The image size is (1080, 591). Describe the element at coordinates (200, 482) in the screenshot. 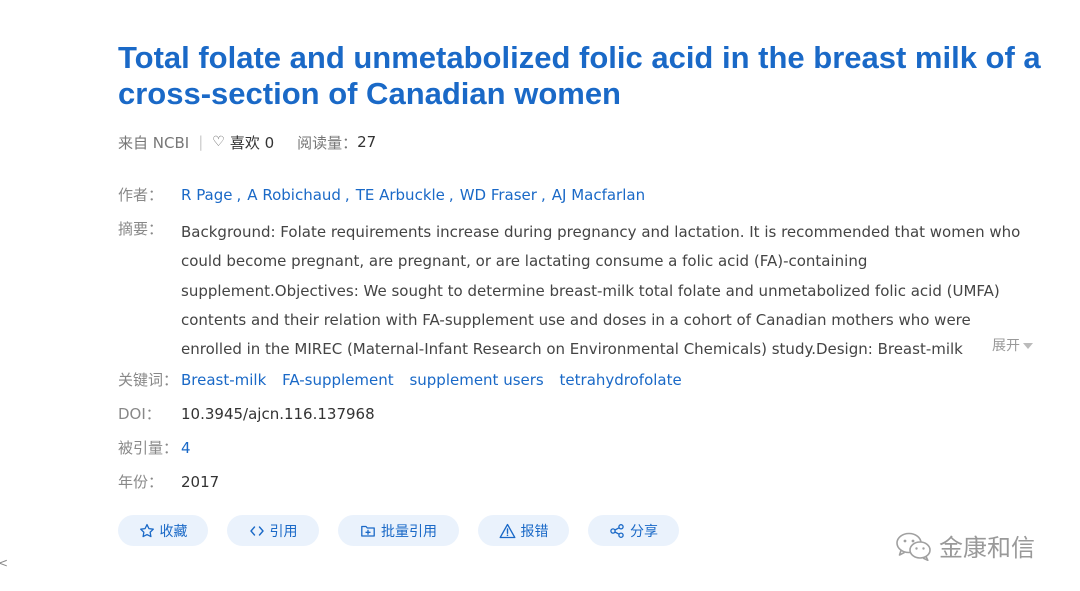

I see `year-value: 2017` at that location.